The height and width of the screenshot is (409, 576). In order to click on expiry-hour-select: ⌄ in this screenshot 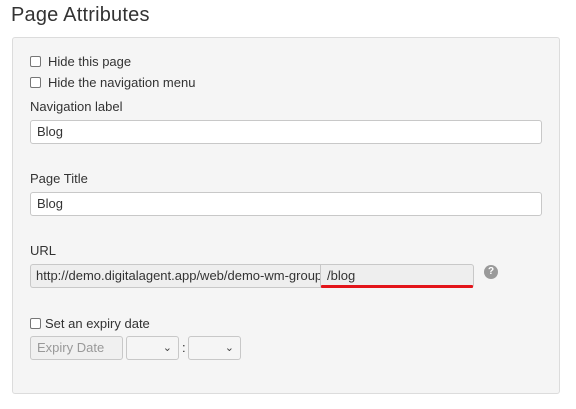, I will do `click(152, 348)`.